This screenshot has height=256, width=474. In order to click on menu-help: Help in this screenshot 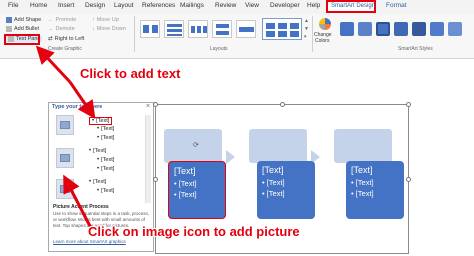, I will do `click(313, 5)`.